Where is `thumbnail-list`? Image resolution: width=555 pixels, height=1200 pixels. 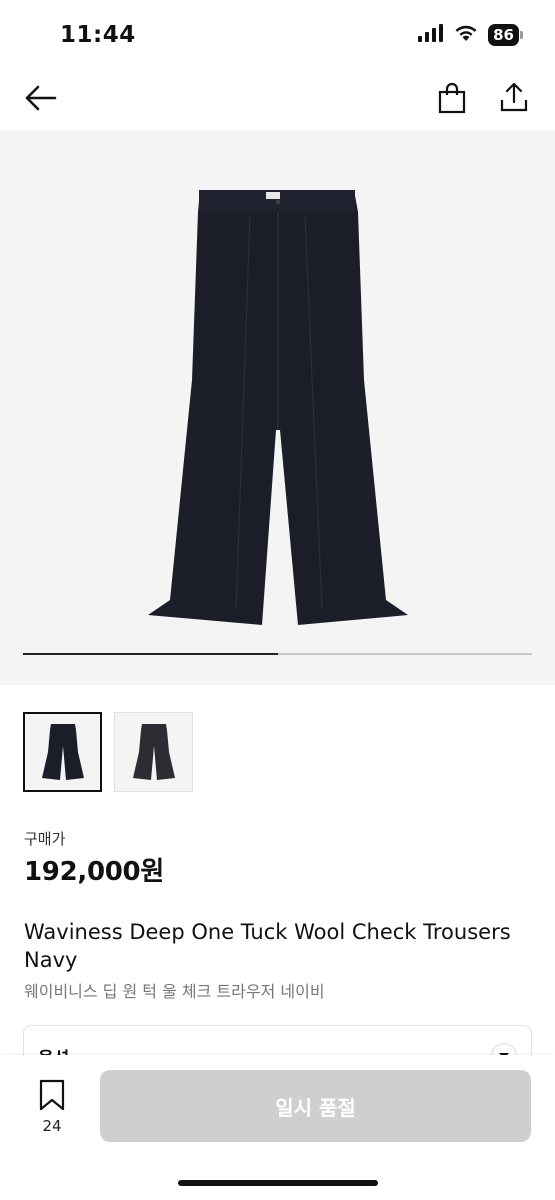
thumbnail-list is located at coordinates (108, 752).